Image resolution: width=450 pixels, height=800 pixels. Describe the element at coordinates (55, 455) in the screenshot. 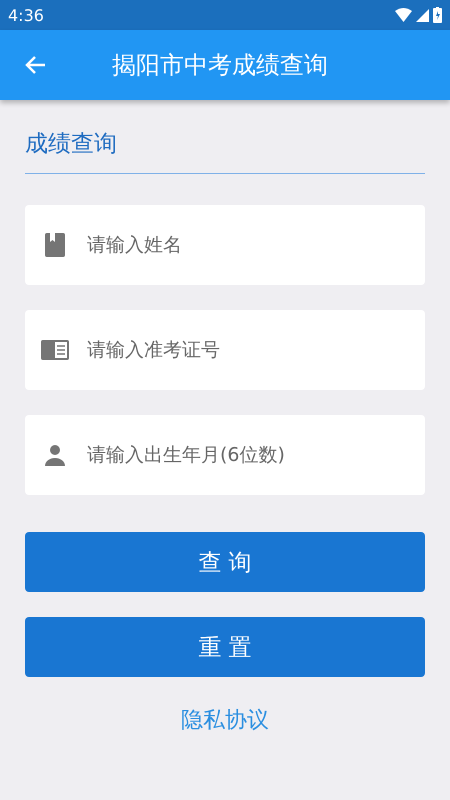

I see `person-icon` at that location.